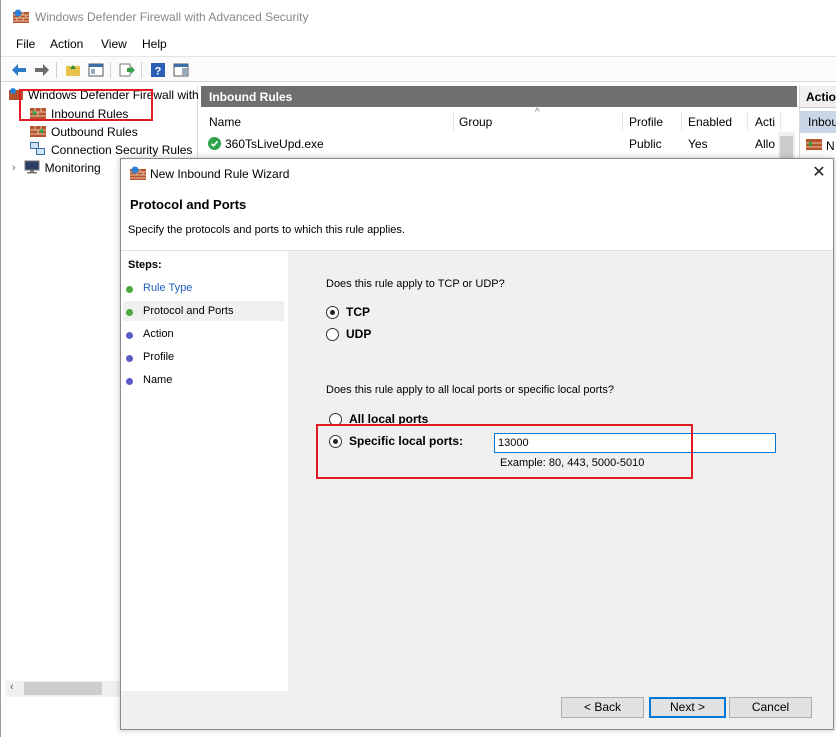  Describe the element at coordinates (63, 688) in the screenshot. I see `scrollbar-thumb` at that location.